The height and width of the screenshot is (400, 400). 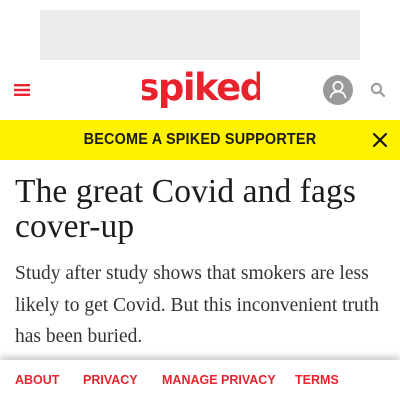 I want to click on user-account-icon, so click(x=338, y=90).